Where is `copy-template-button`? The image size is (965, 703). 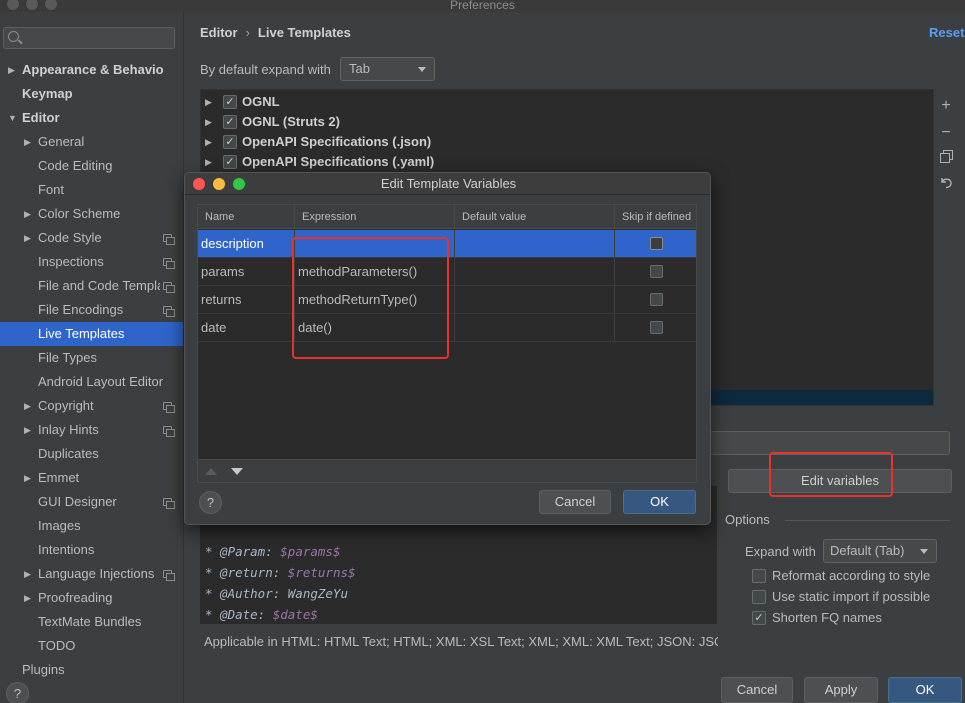 copy-template-button is located at coordinates (946, 159).